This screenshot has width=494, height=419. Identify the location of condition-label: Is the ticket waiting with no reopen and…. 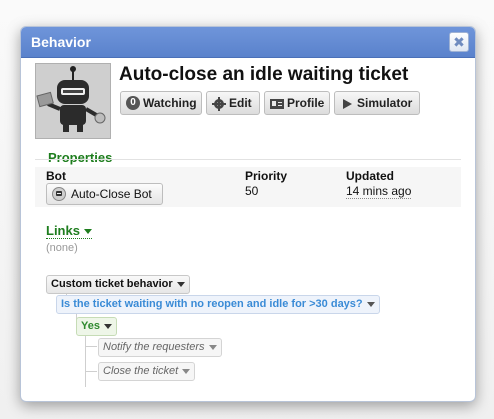
(212, 304).